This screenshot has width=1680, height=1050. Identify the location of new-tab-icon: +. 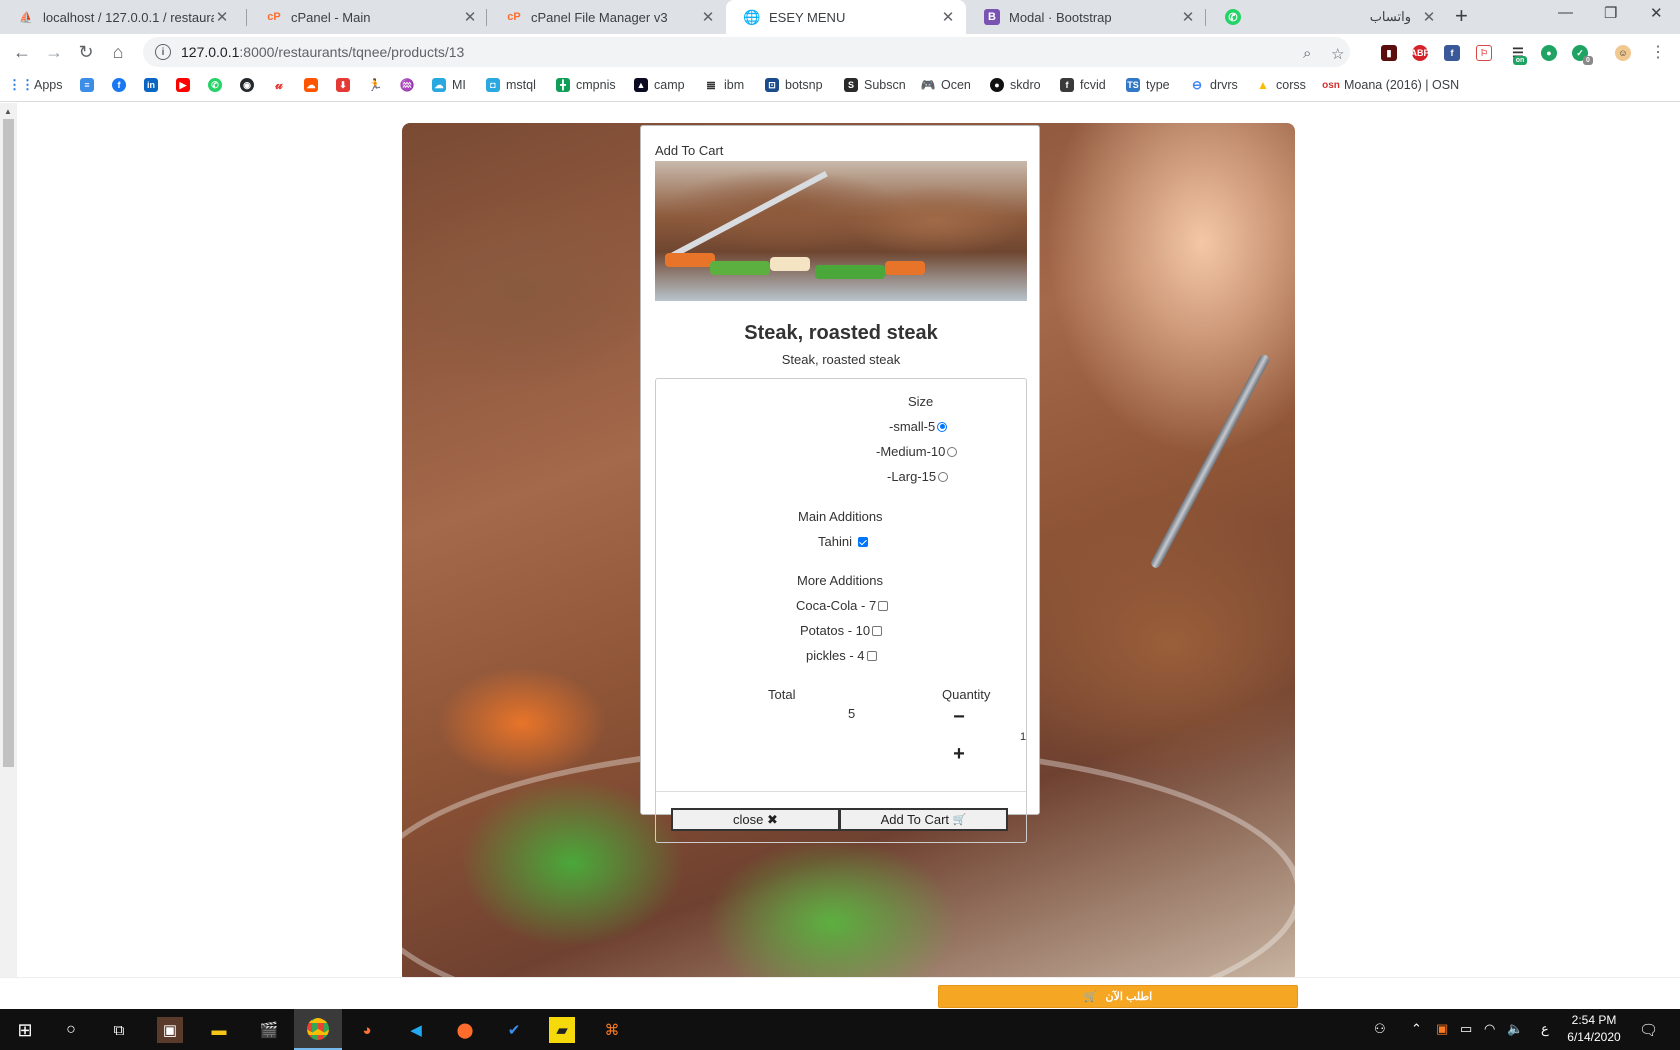
(1461, 16).